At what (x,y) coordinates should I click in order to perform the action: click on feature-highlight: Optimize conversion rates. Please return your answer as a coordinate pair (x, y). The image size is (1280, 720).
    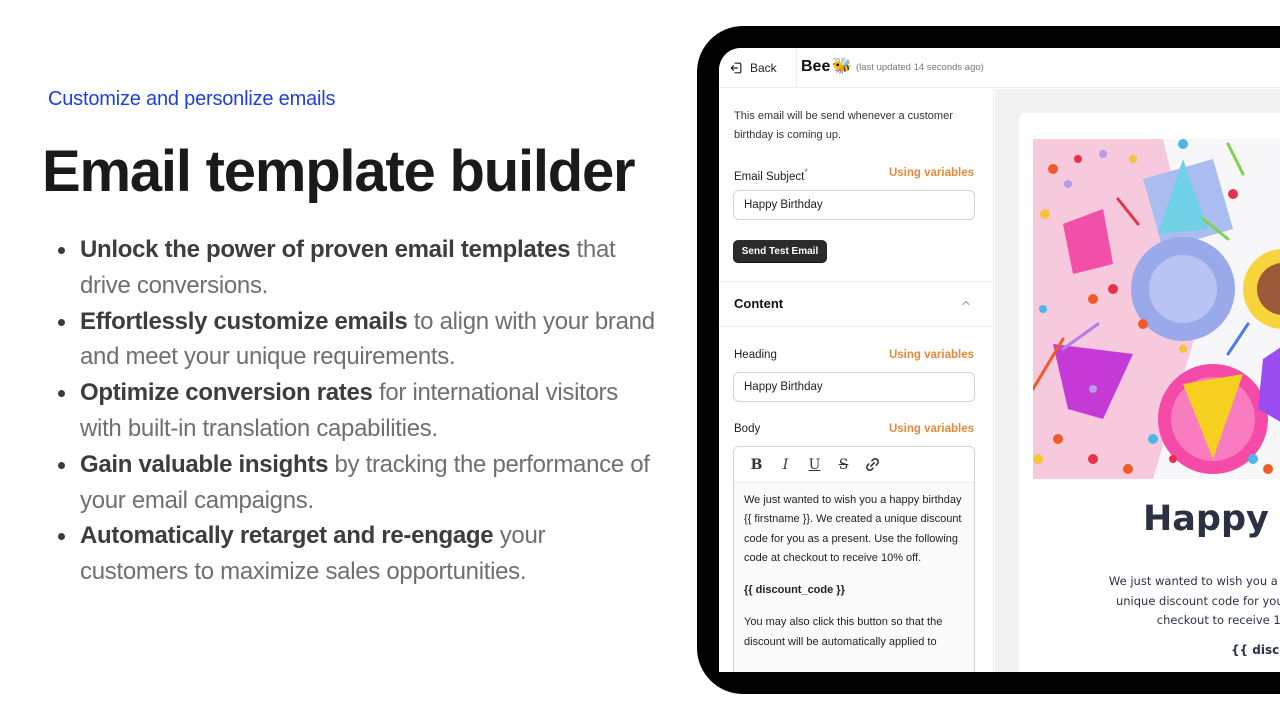
    Looking at the image, I should click on (226, 393).